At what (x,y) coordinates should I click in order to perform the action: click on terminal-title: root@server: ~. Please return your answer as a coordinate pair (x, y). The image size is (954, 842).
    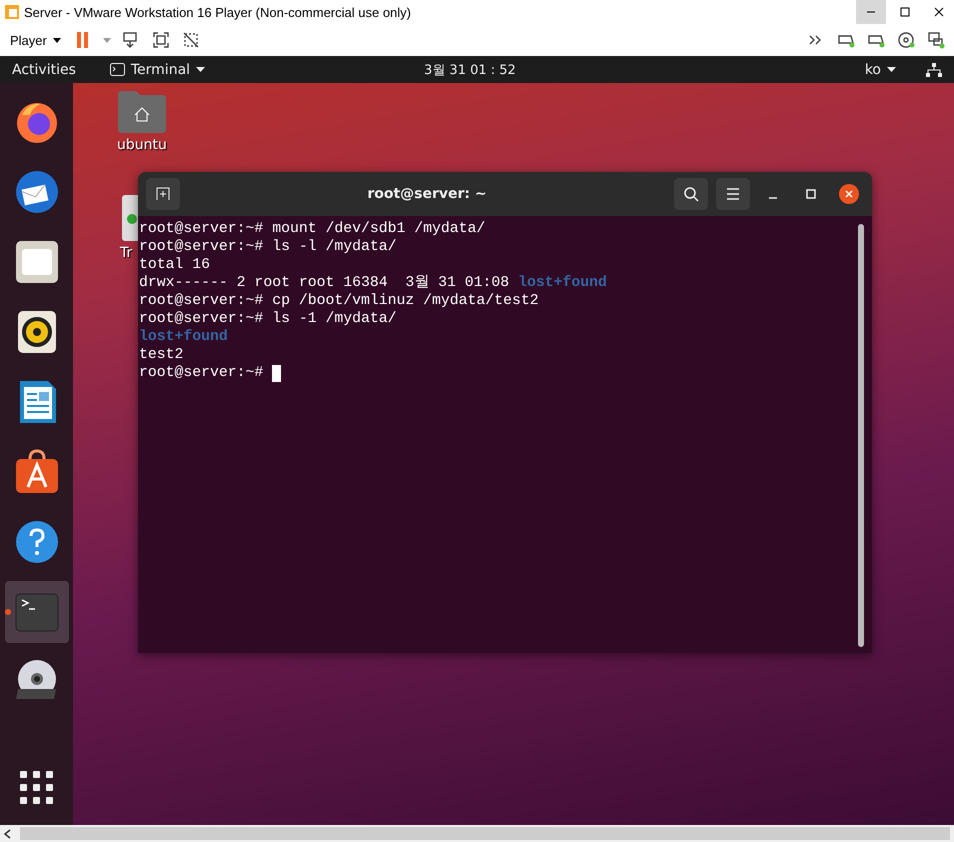
    Looking at the image, I should click on (427, 194).